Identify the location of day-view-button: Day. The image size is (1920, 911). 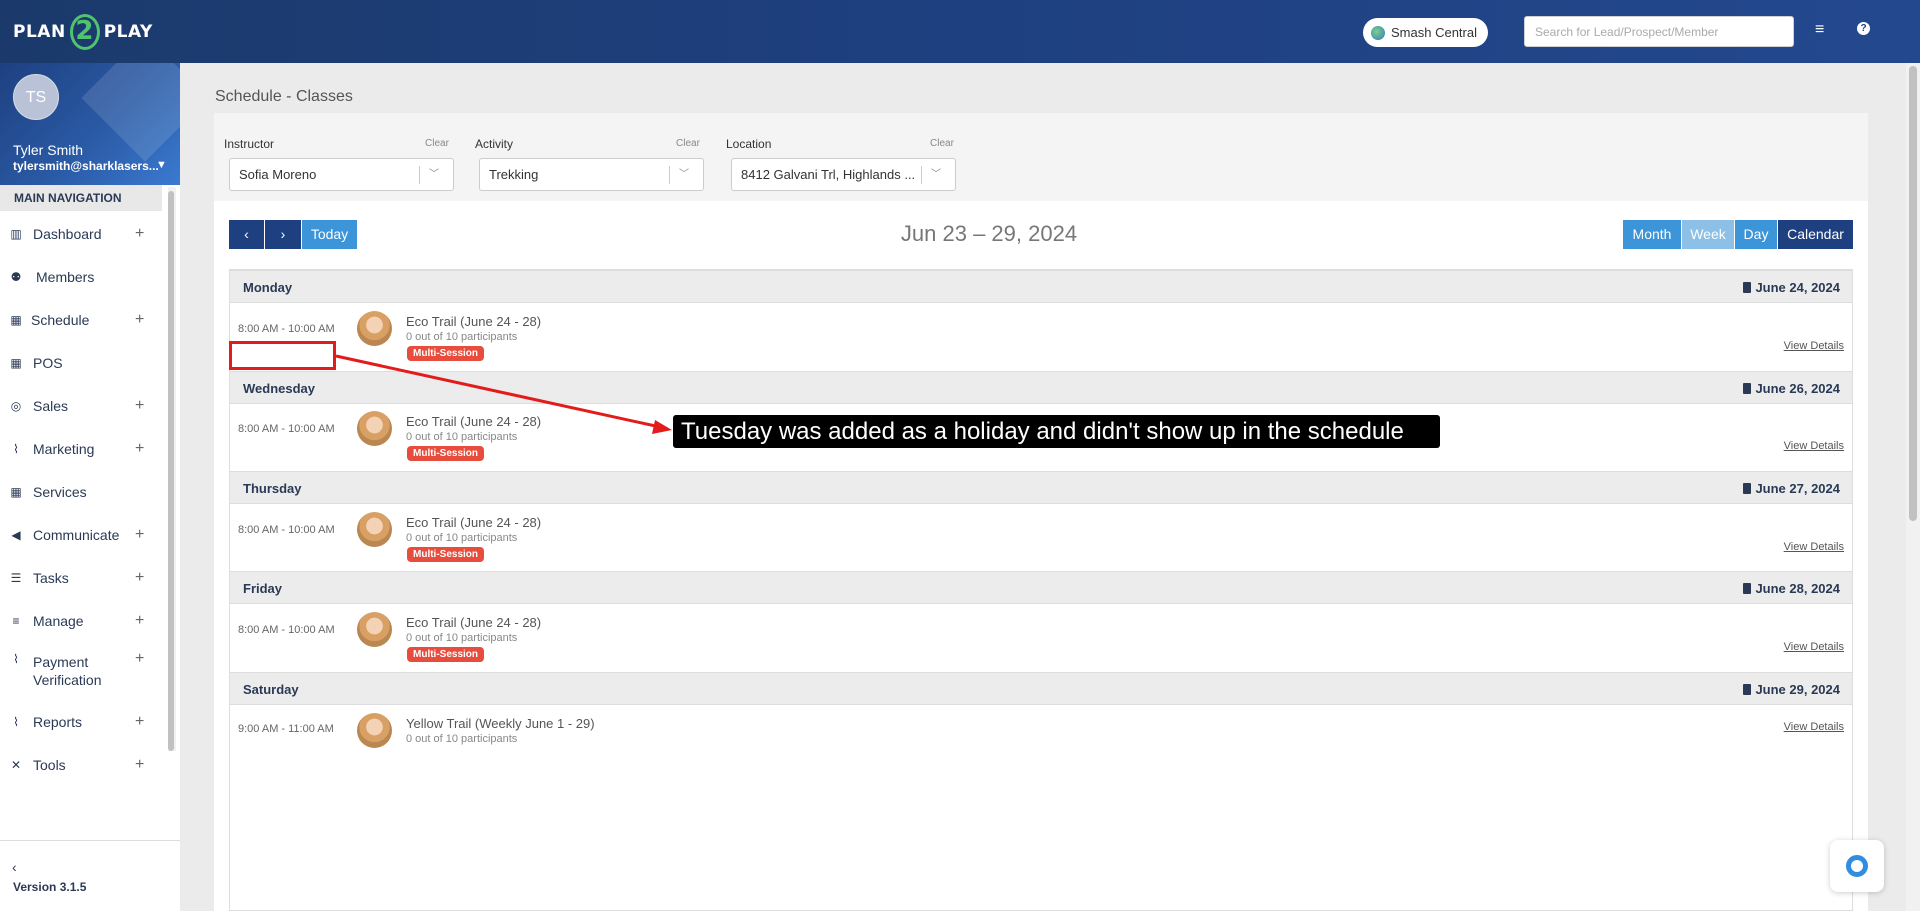
(1756, 234).